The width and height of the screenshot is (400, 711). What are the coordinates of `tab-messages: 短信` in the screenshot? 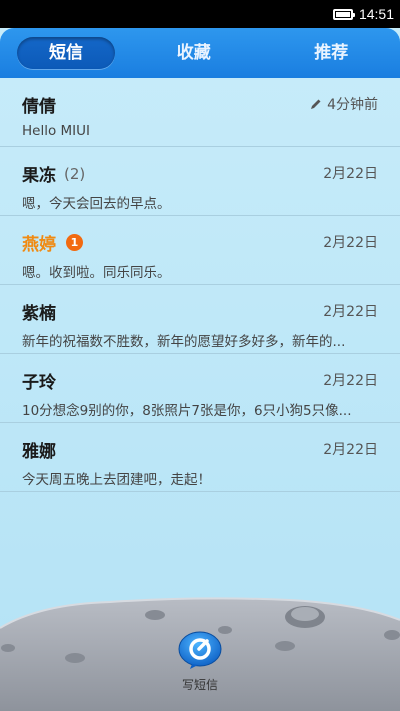 It's located at (66, 53).